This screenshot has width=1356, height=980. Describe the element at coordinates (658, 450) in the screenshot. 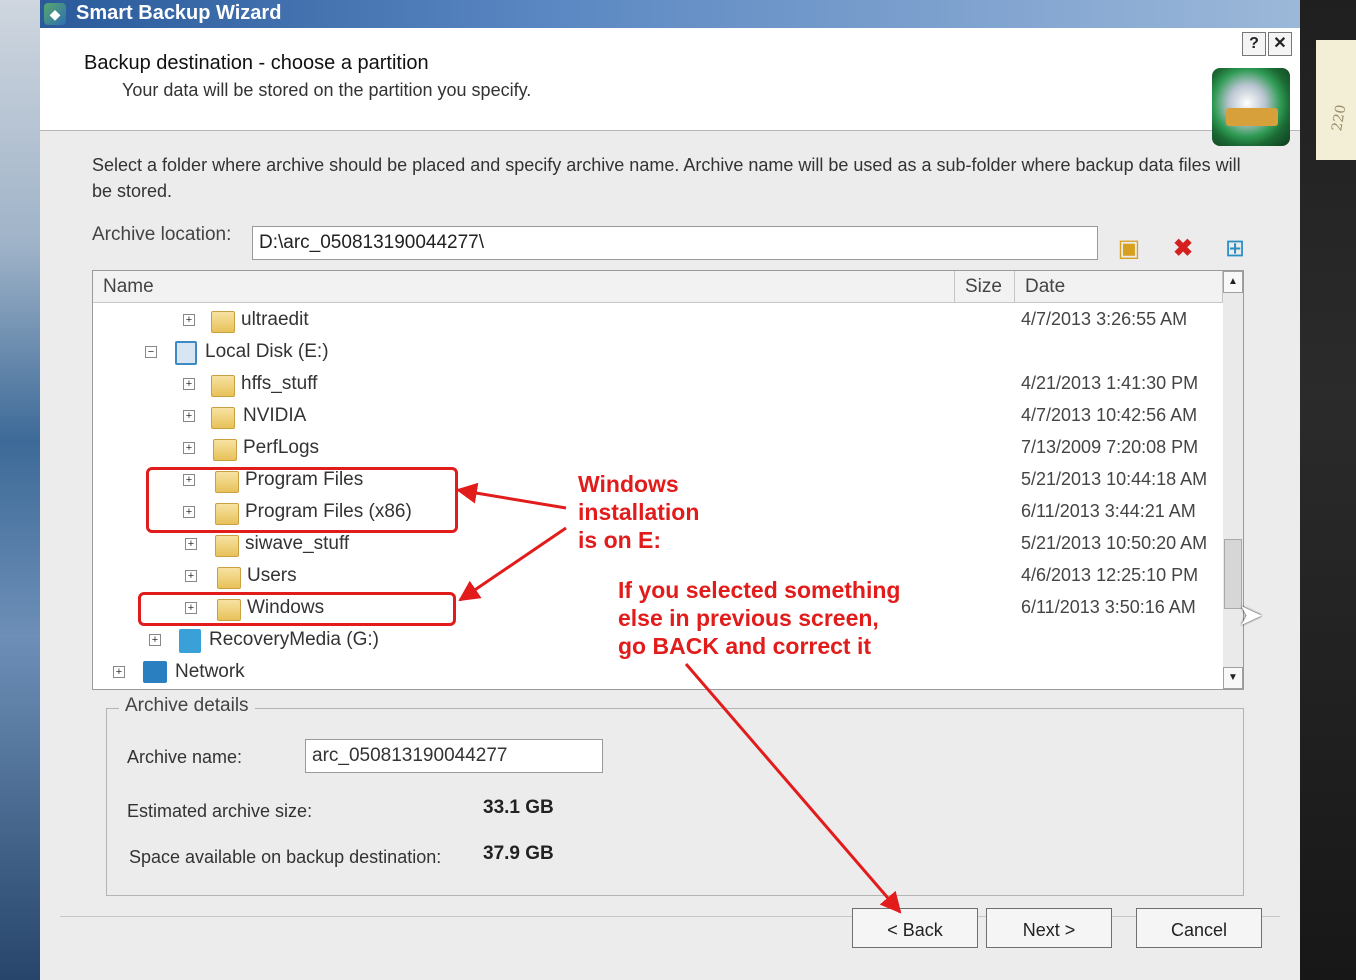

I see `tree-row-perflogs: + PerfLogs 7/13/2009 7:20:08 PM` at that location.